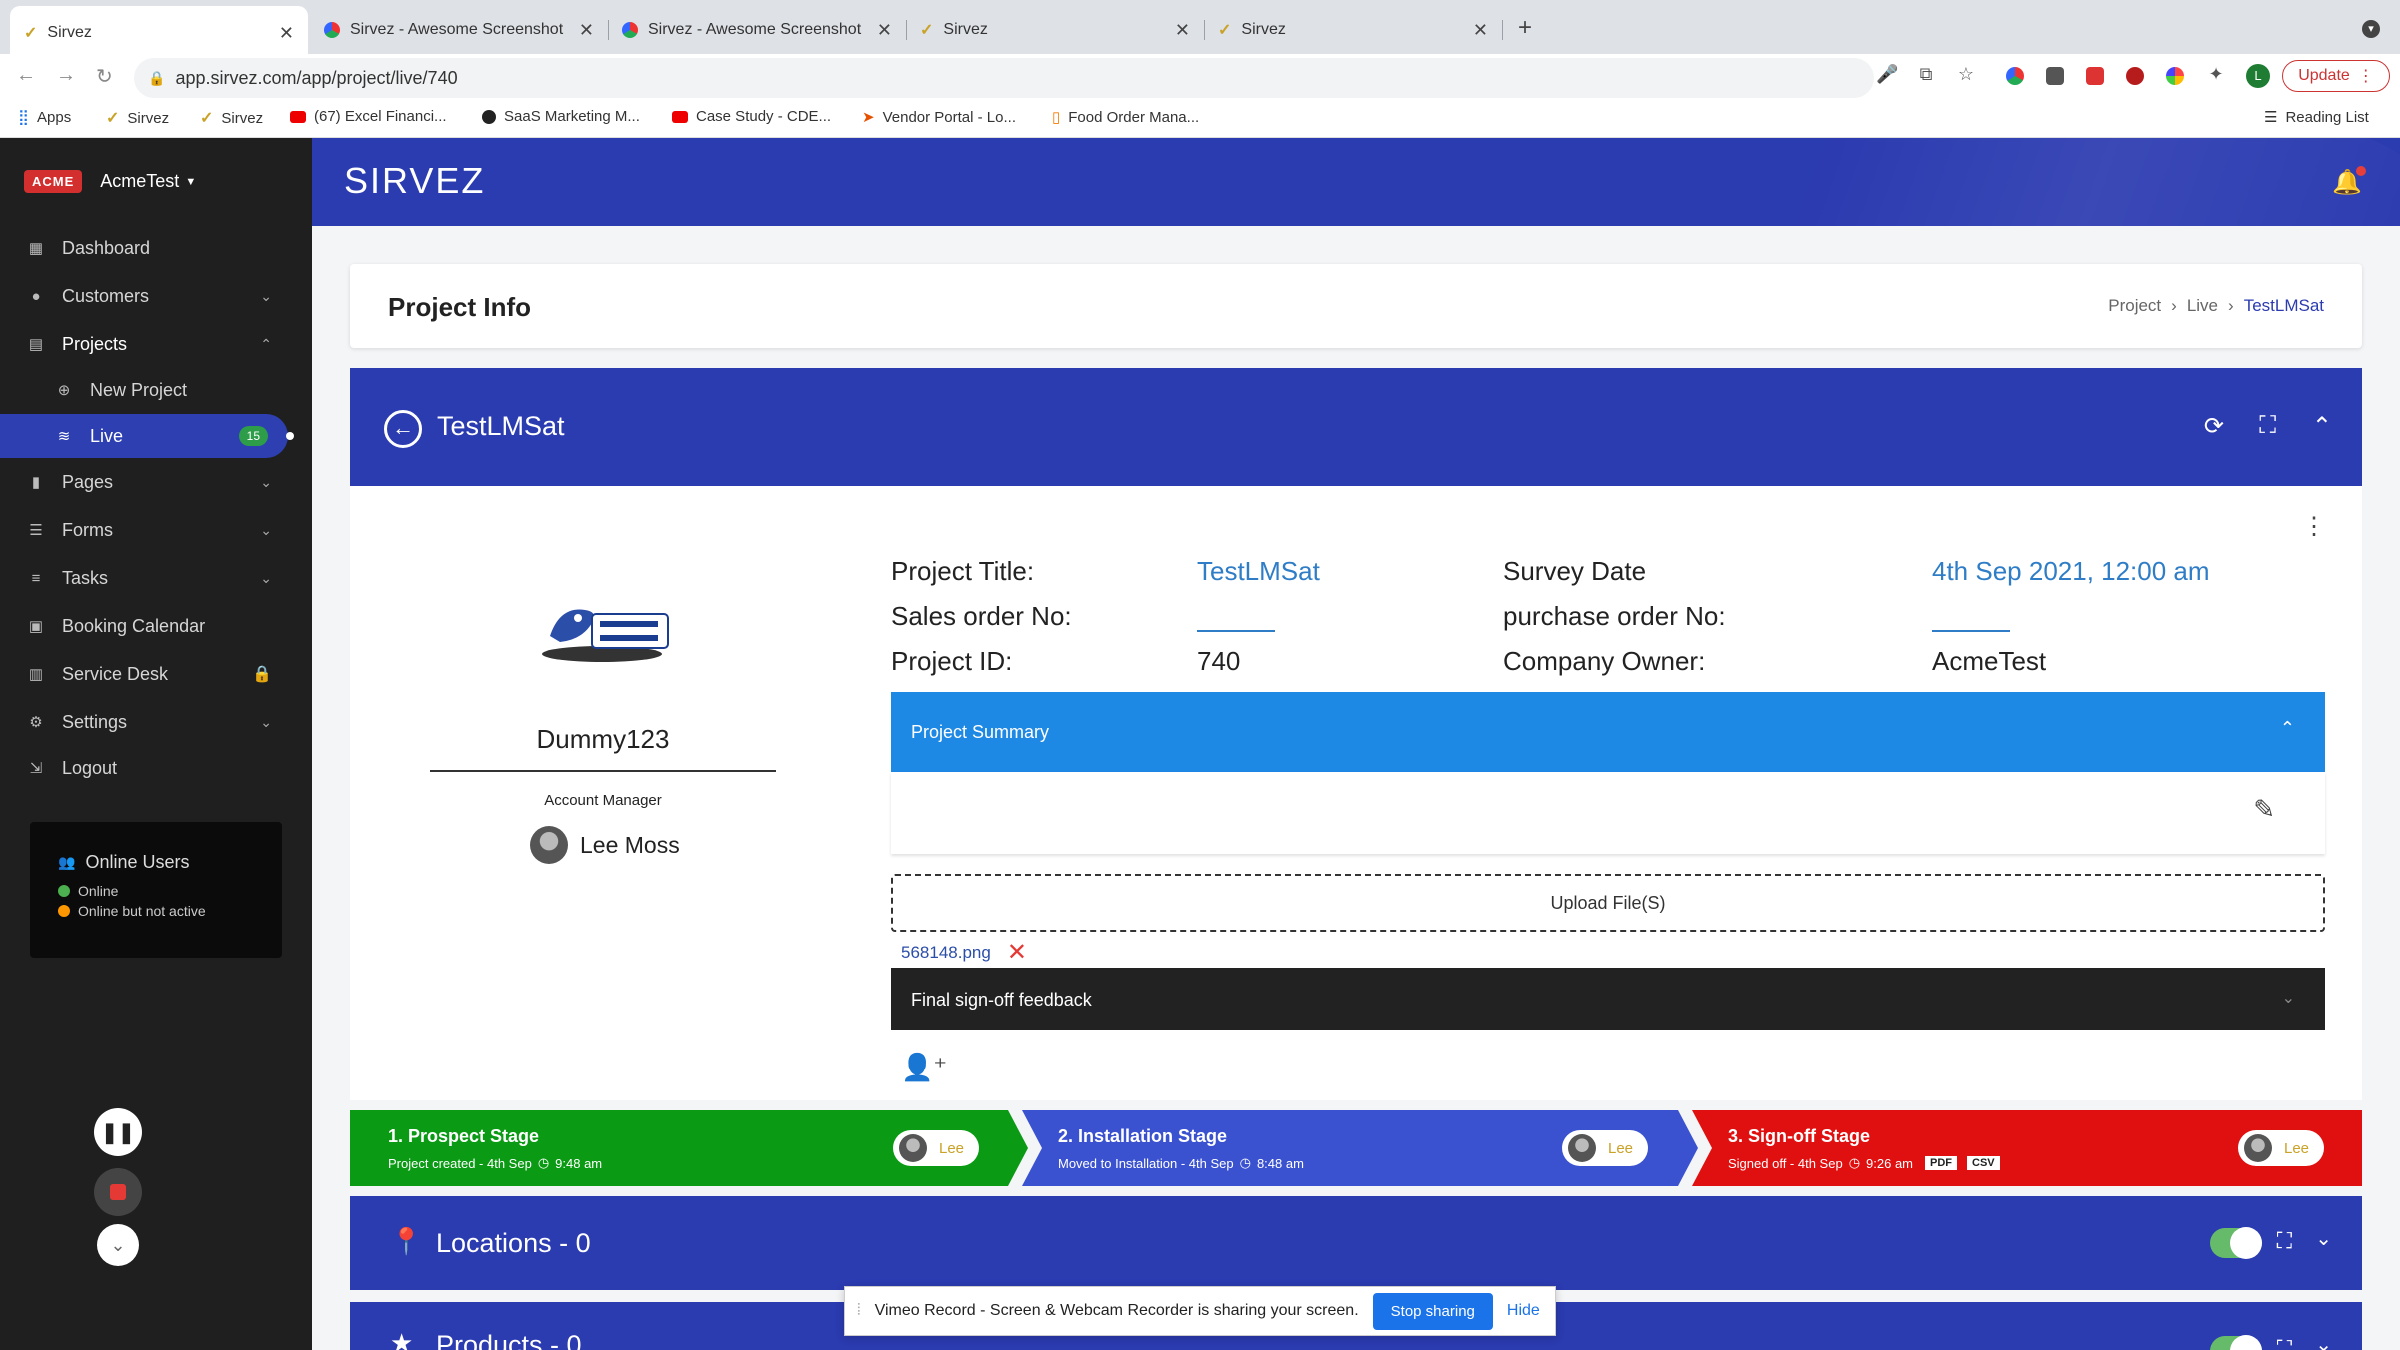 This screenshot has height=1350, width=2400. What do you see at coordinates (2347, 182) in the screenshot?
I see `notification-bell-icon: 🔔` at bounding box center [2347, 182].